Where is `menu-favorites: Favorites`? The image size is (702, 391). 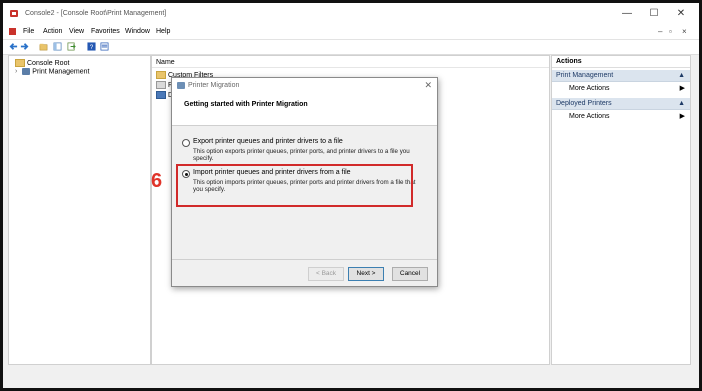 menu-favorites: Favorites is located at coordinates (105, 31).